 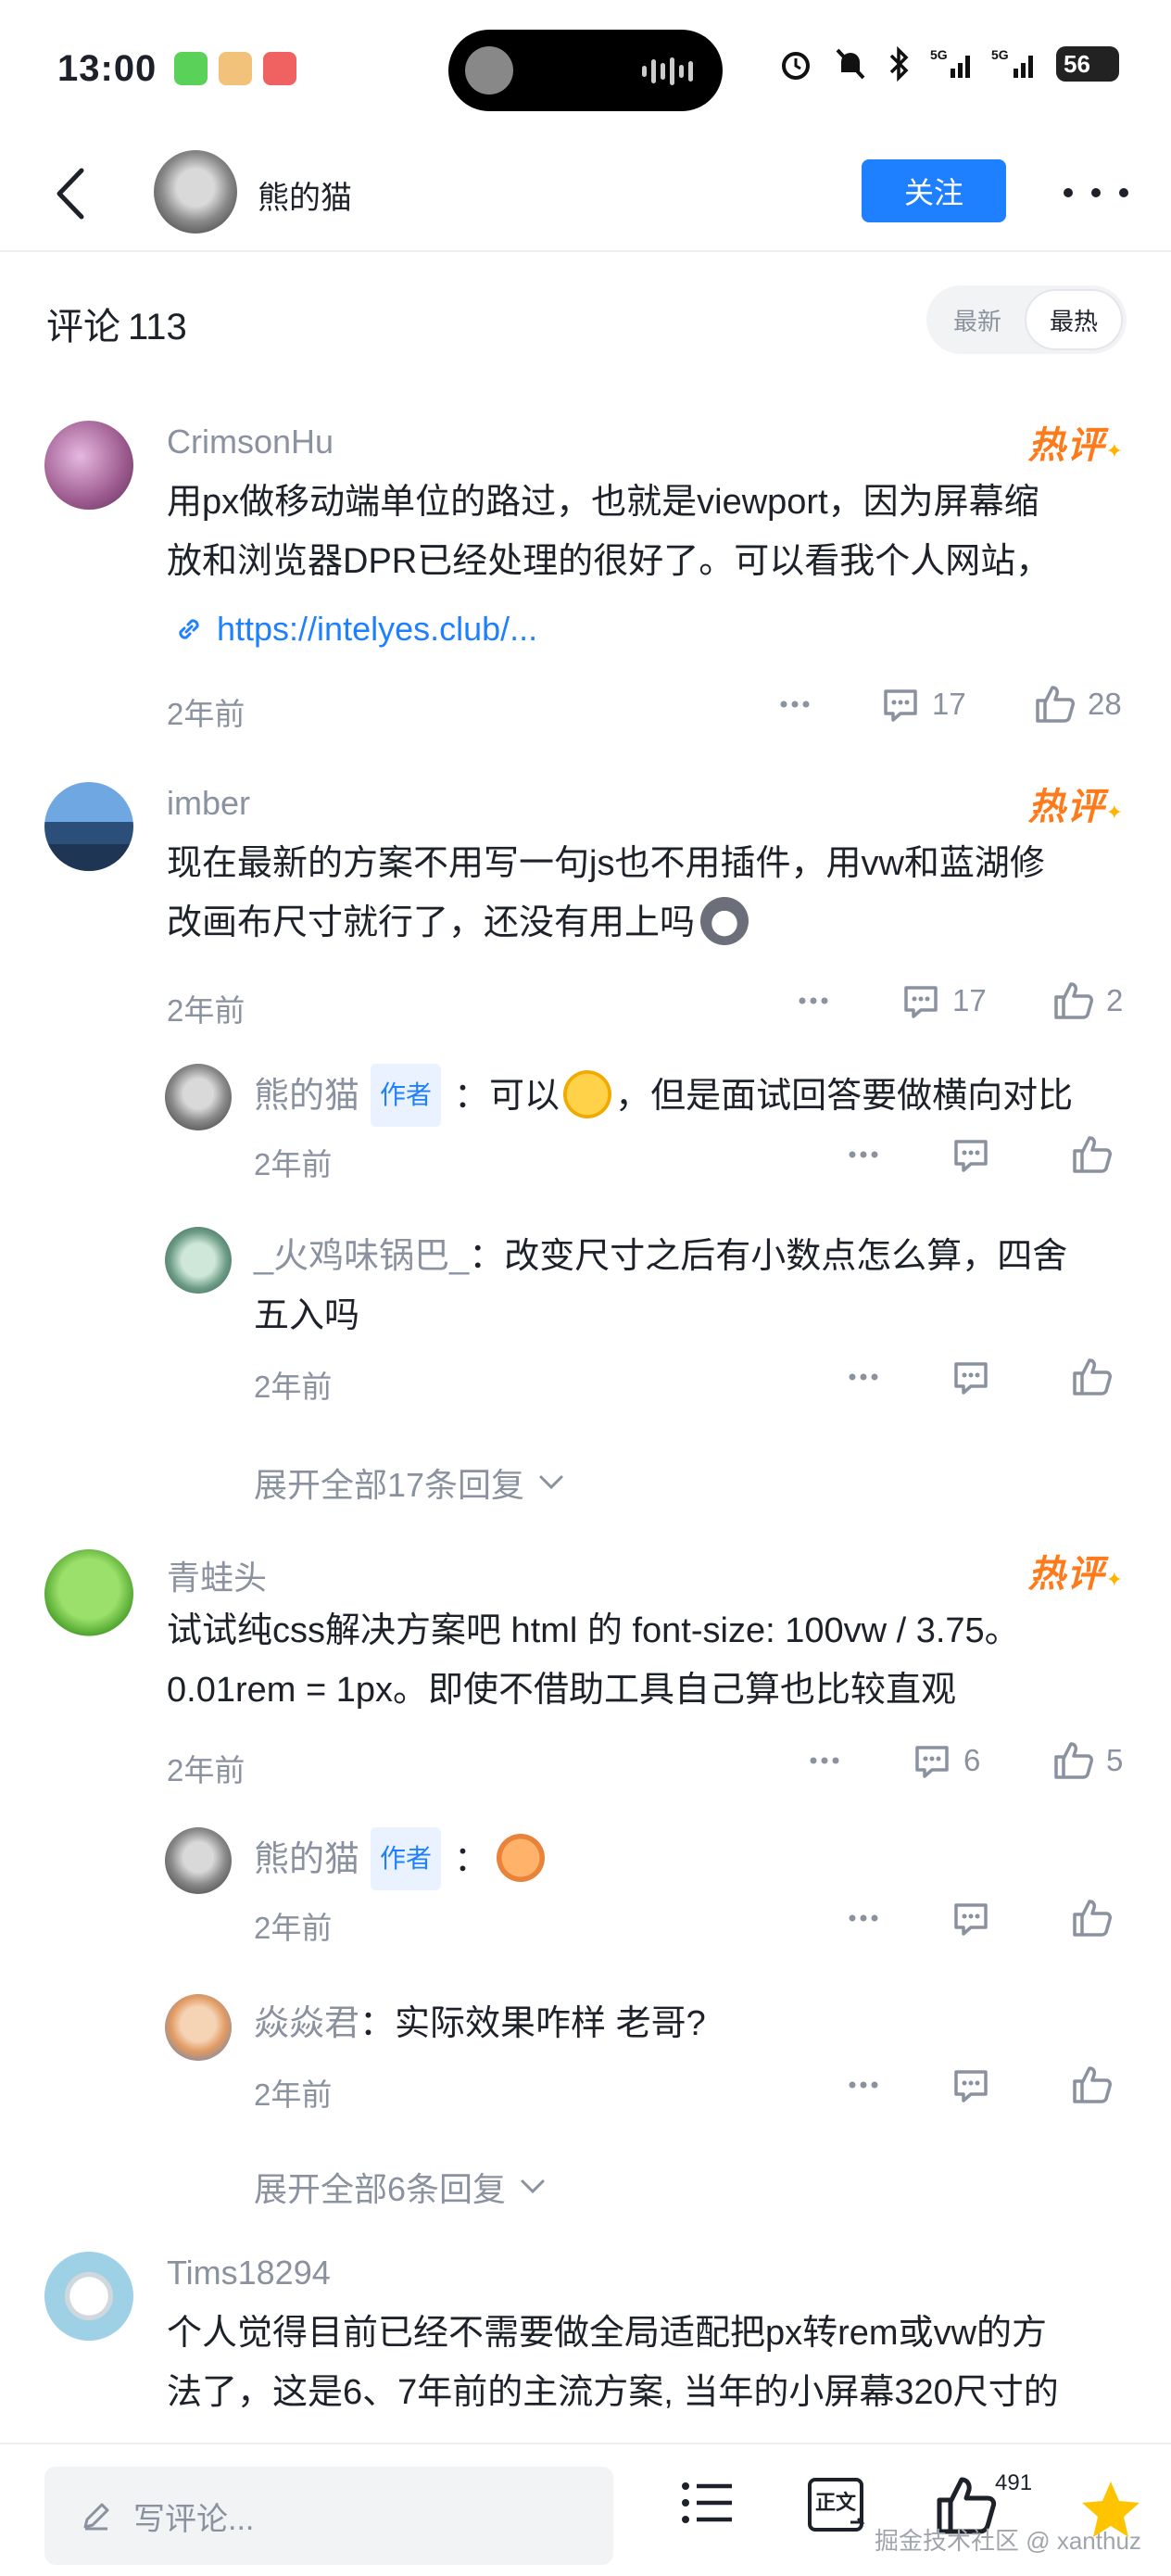 I want to click on reply-text: _火鸡味锅巴_：改变尺寸之后有小数点怎么算，四舍 五入吗, so click(x=661, y=1286).